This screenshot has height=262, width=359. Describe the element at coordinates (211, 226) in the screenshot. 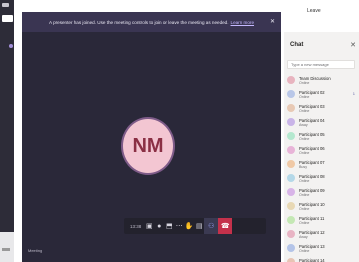

I see `participants-icon: ⚇` at that location.